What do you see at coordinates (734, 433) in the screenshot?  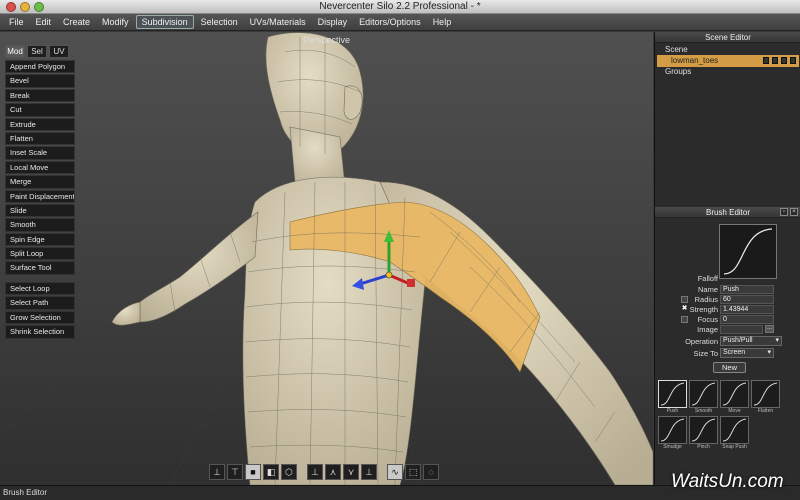 I see `preset-snap-push: Snap Push` at bounding box center [734, 433].